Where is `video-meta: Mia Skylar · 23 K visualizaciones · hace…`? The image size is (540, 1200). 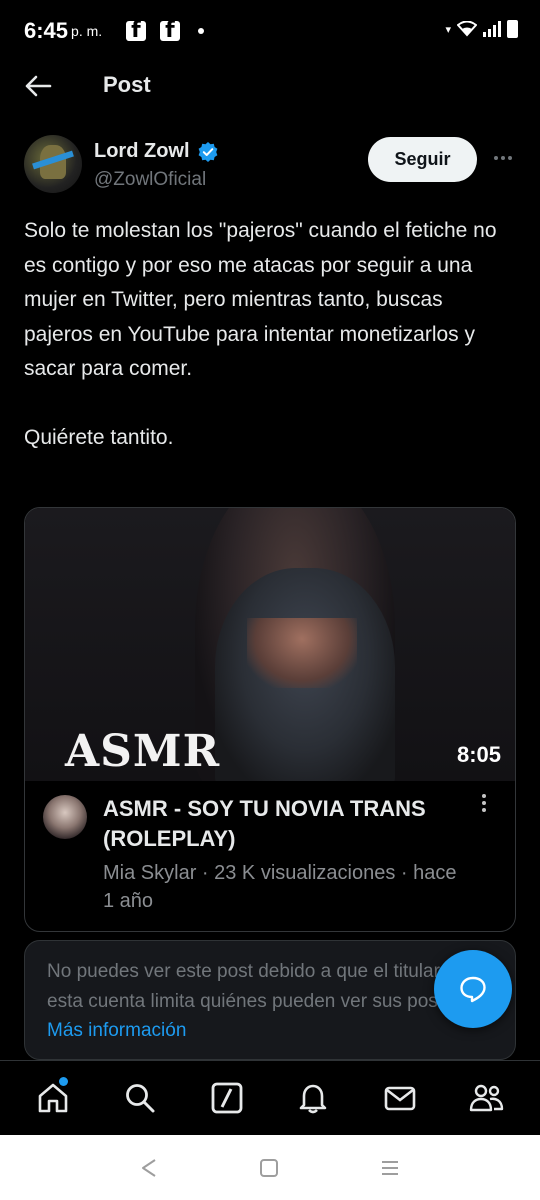 video-meta: Mia Skylar · 23 K visualizaciones · hace… is located at coordinates (280, 887).